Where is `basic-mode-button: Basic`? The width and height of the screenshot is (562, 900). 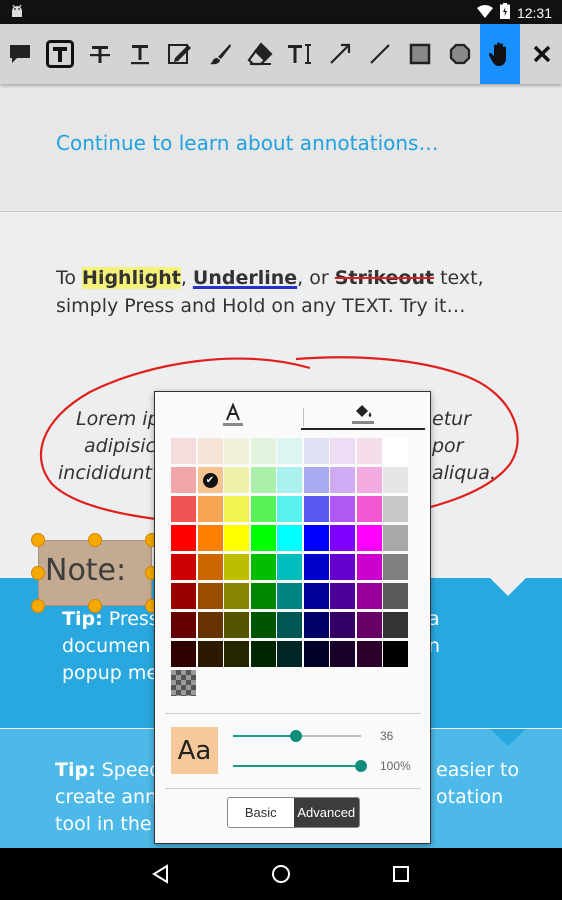
basic-mode-button: Basic is located at coordinates (261, 812).